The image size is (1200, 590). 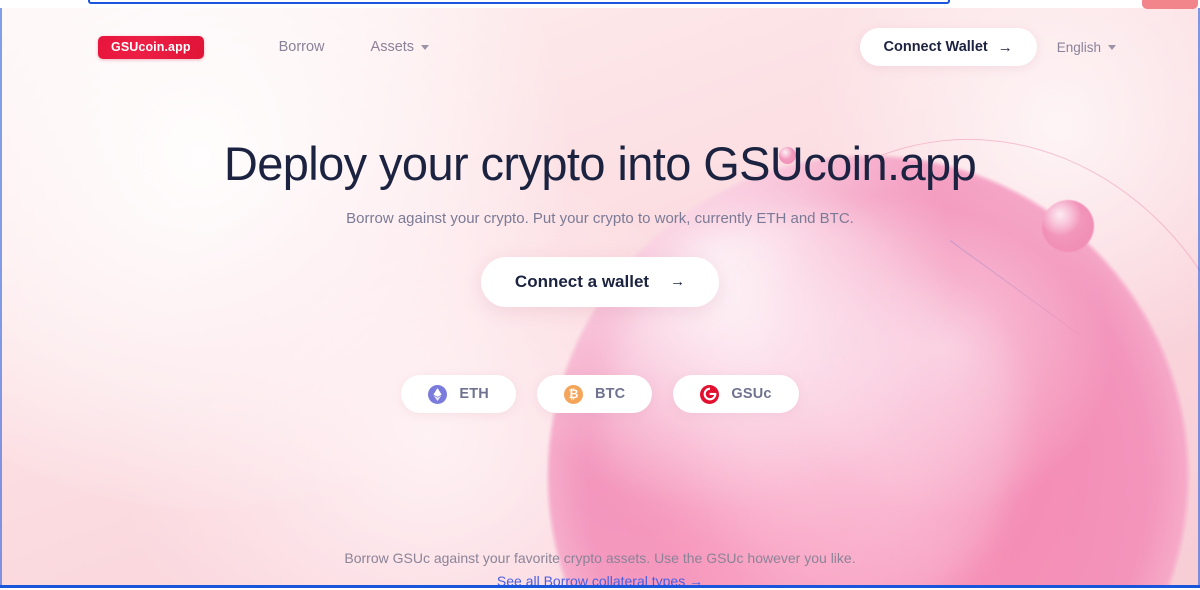 I want to click on gsuc-icon, so click(x=710, y=394).